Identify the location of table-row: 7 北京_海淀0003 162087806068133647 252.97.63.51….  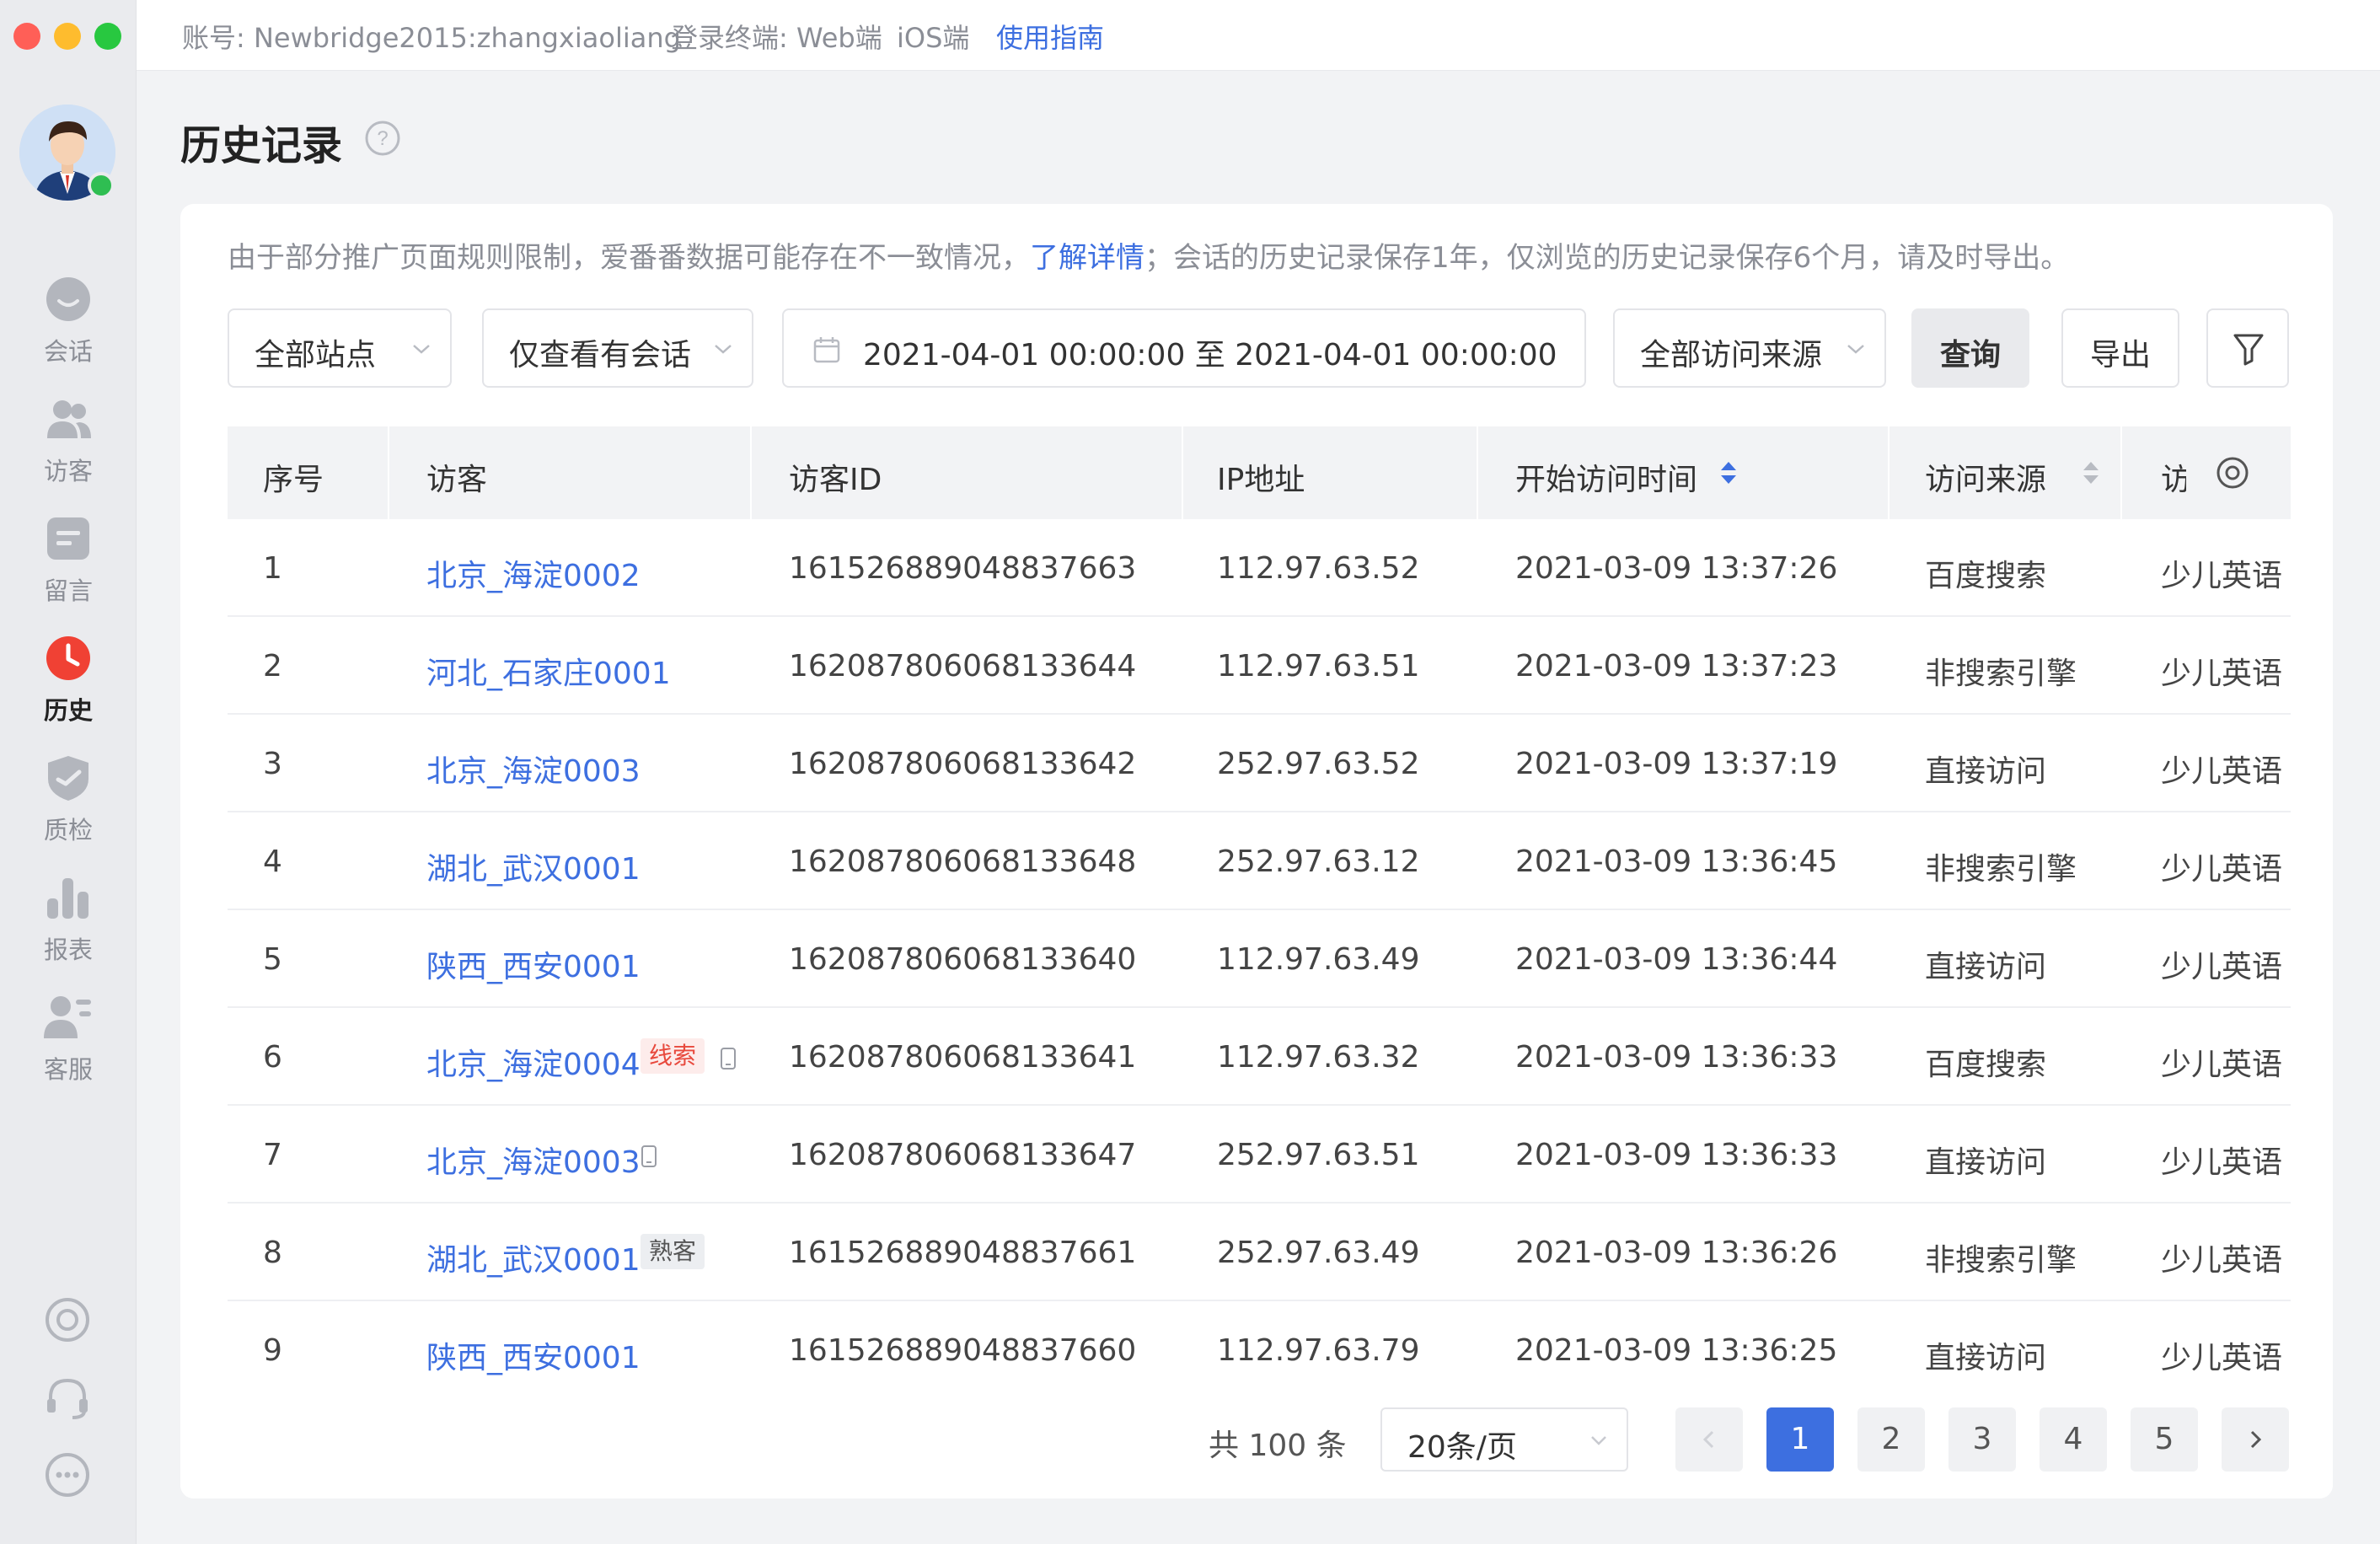
(1259, 1155).